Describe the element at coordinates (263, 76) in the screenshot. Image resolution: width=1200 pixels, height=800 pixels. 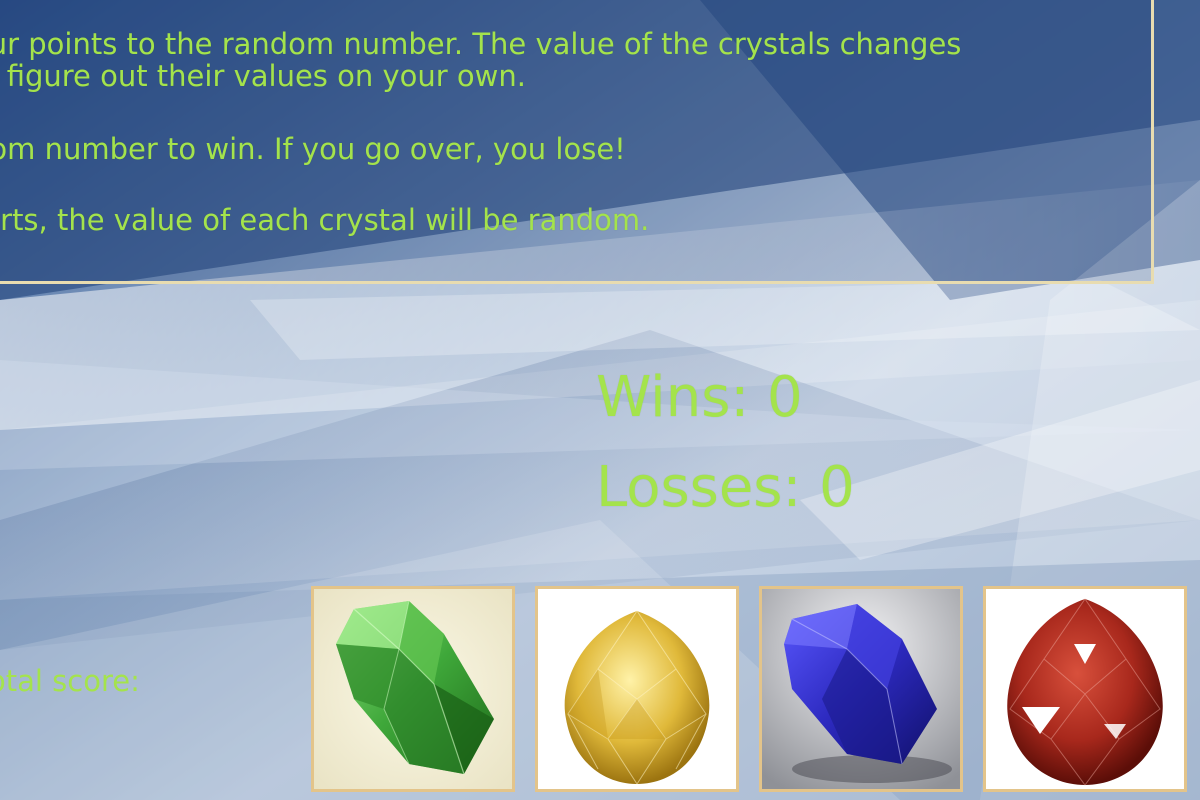
I see `instructions-line-2: st figure out their values on your own.` at that location.